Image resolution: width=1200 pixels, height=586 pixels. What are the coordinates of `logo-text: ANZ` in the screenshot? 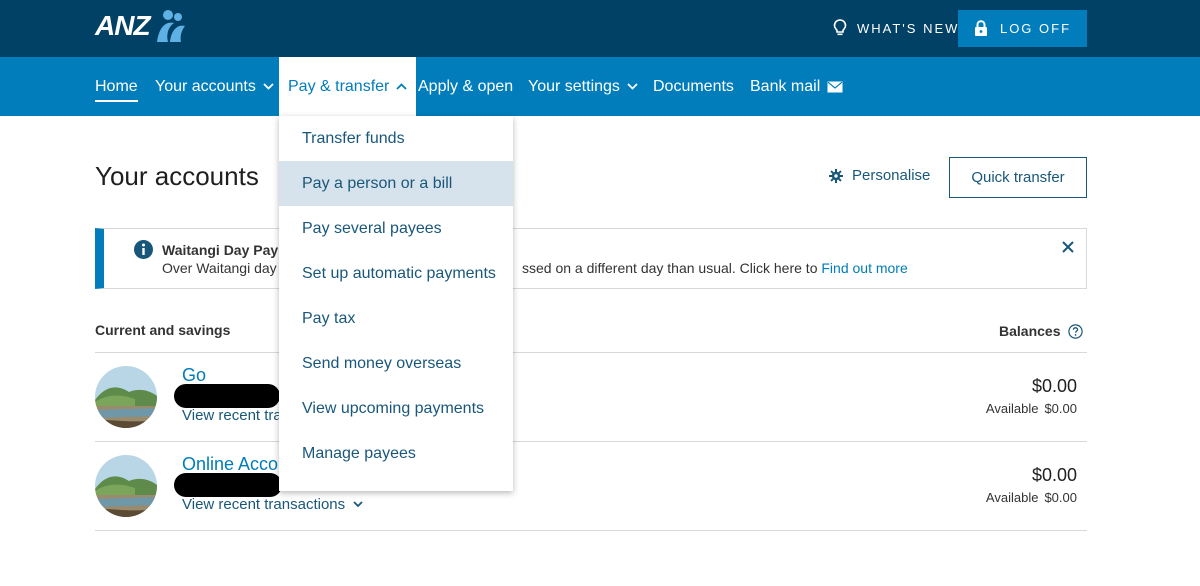 It's located at (123, 25).